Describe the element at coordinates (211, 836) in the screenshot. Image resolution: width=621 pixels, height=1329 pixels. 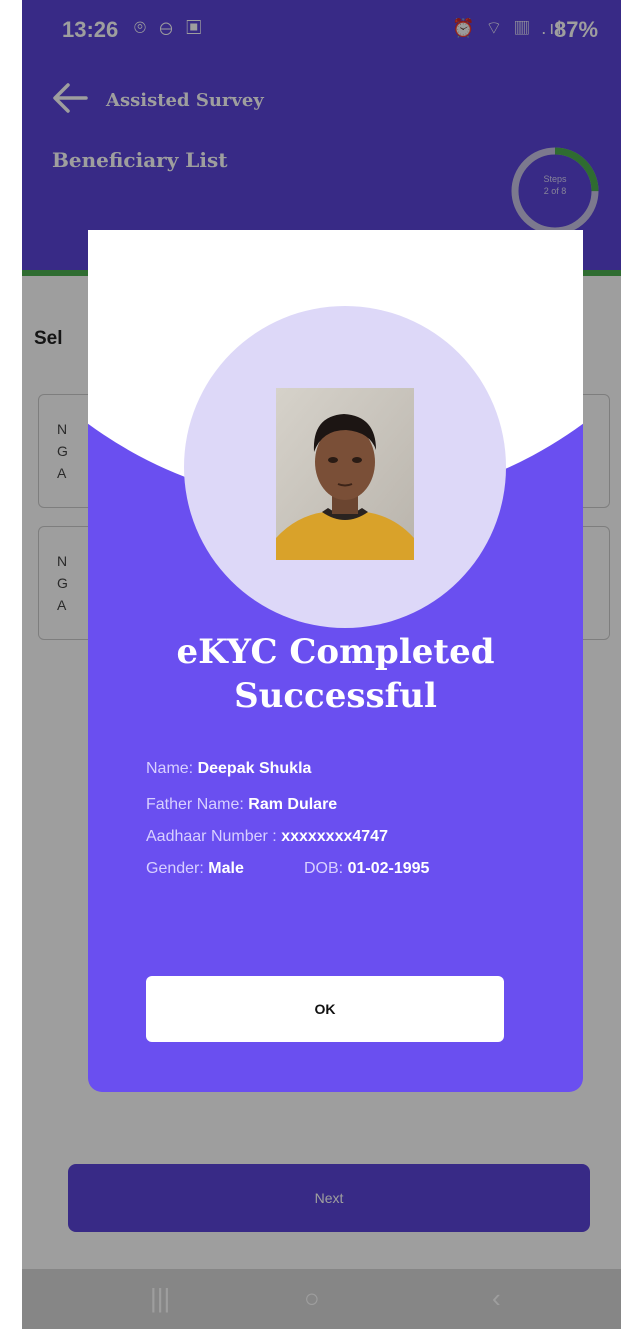
I see `aadhaar-label: Aadhaar Number :` at that location.